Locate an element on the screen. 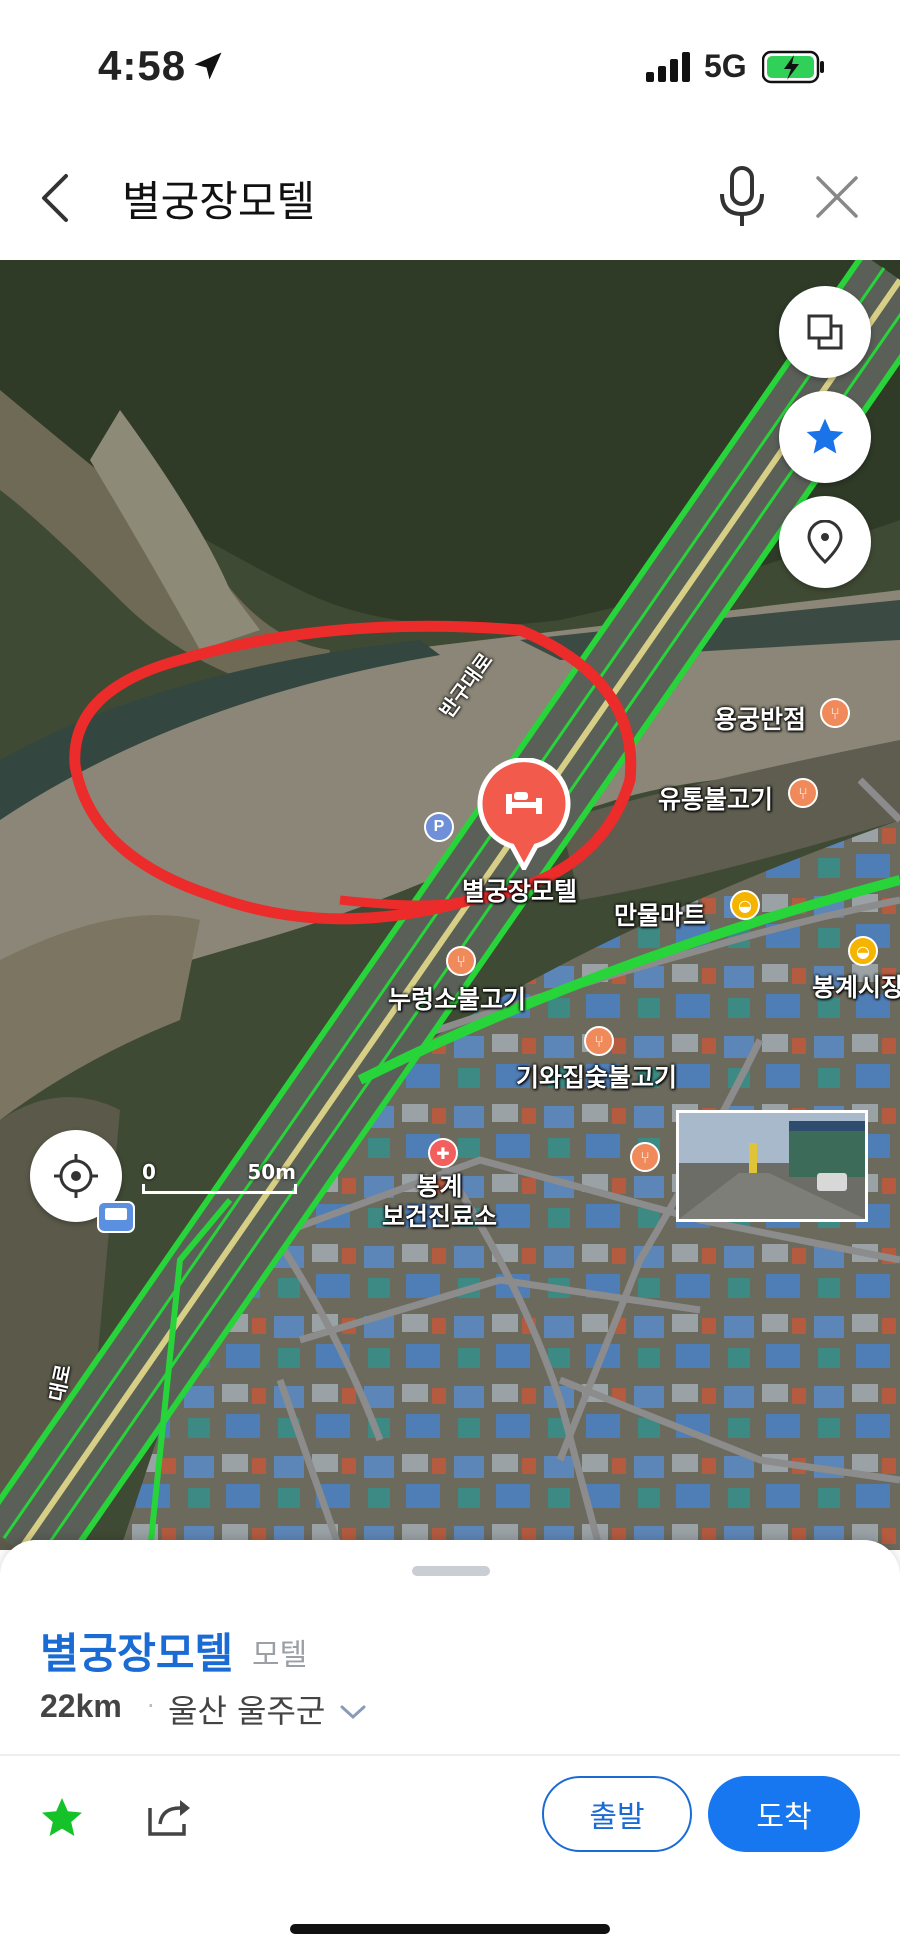 This screenshot has width=900, height=1951. place-region: 울산 울주군 is located at coordinates (246, 1709).